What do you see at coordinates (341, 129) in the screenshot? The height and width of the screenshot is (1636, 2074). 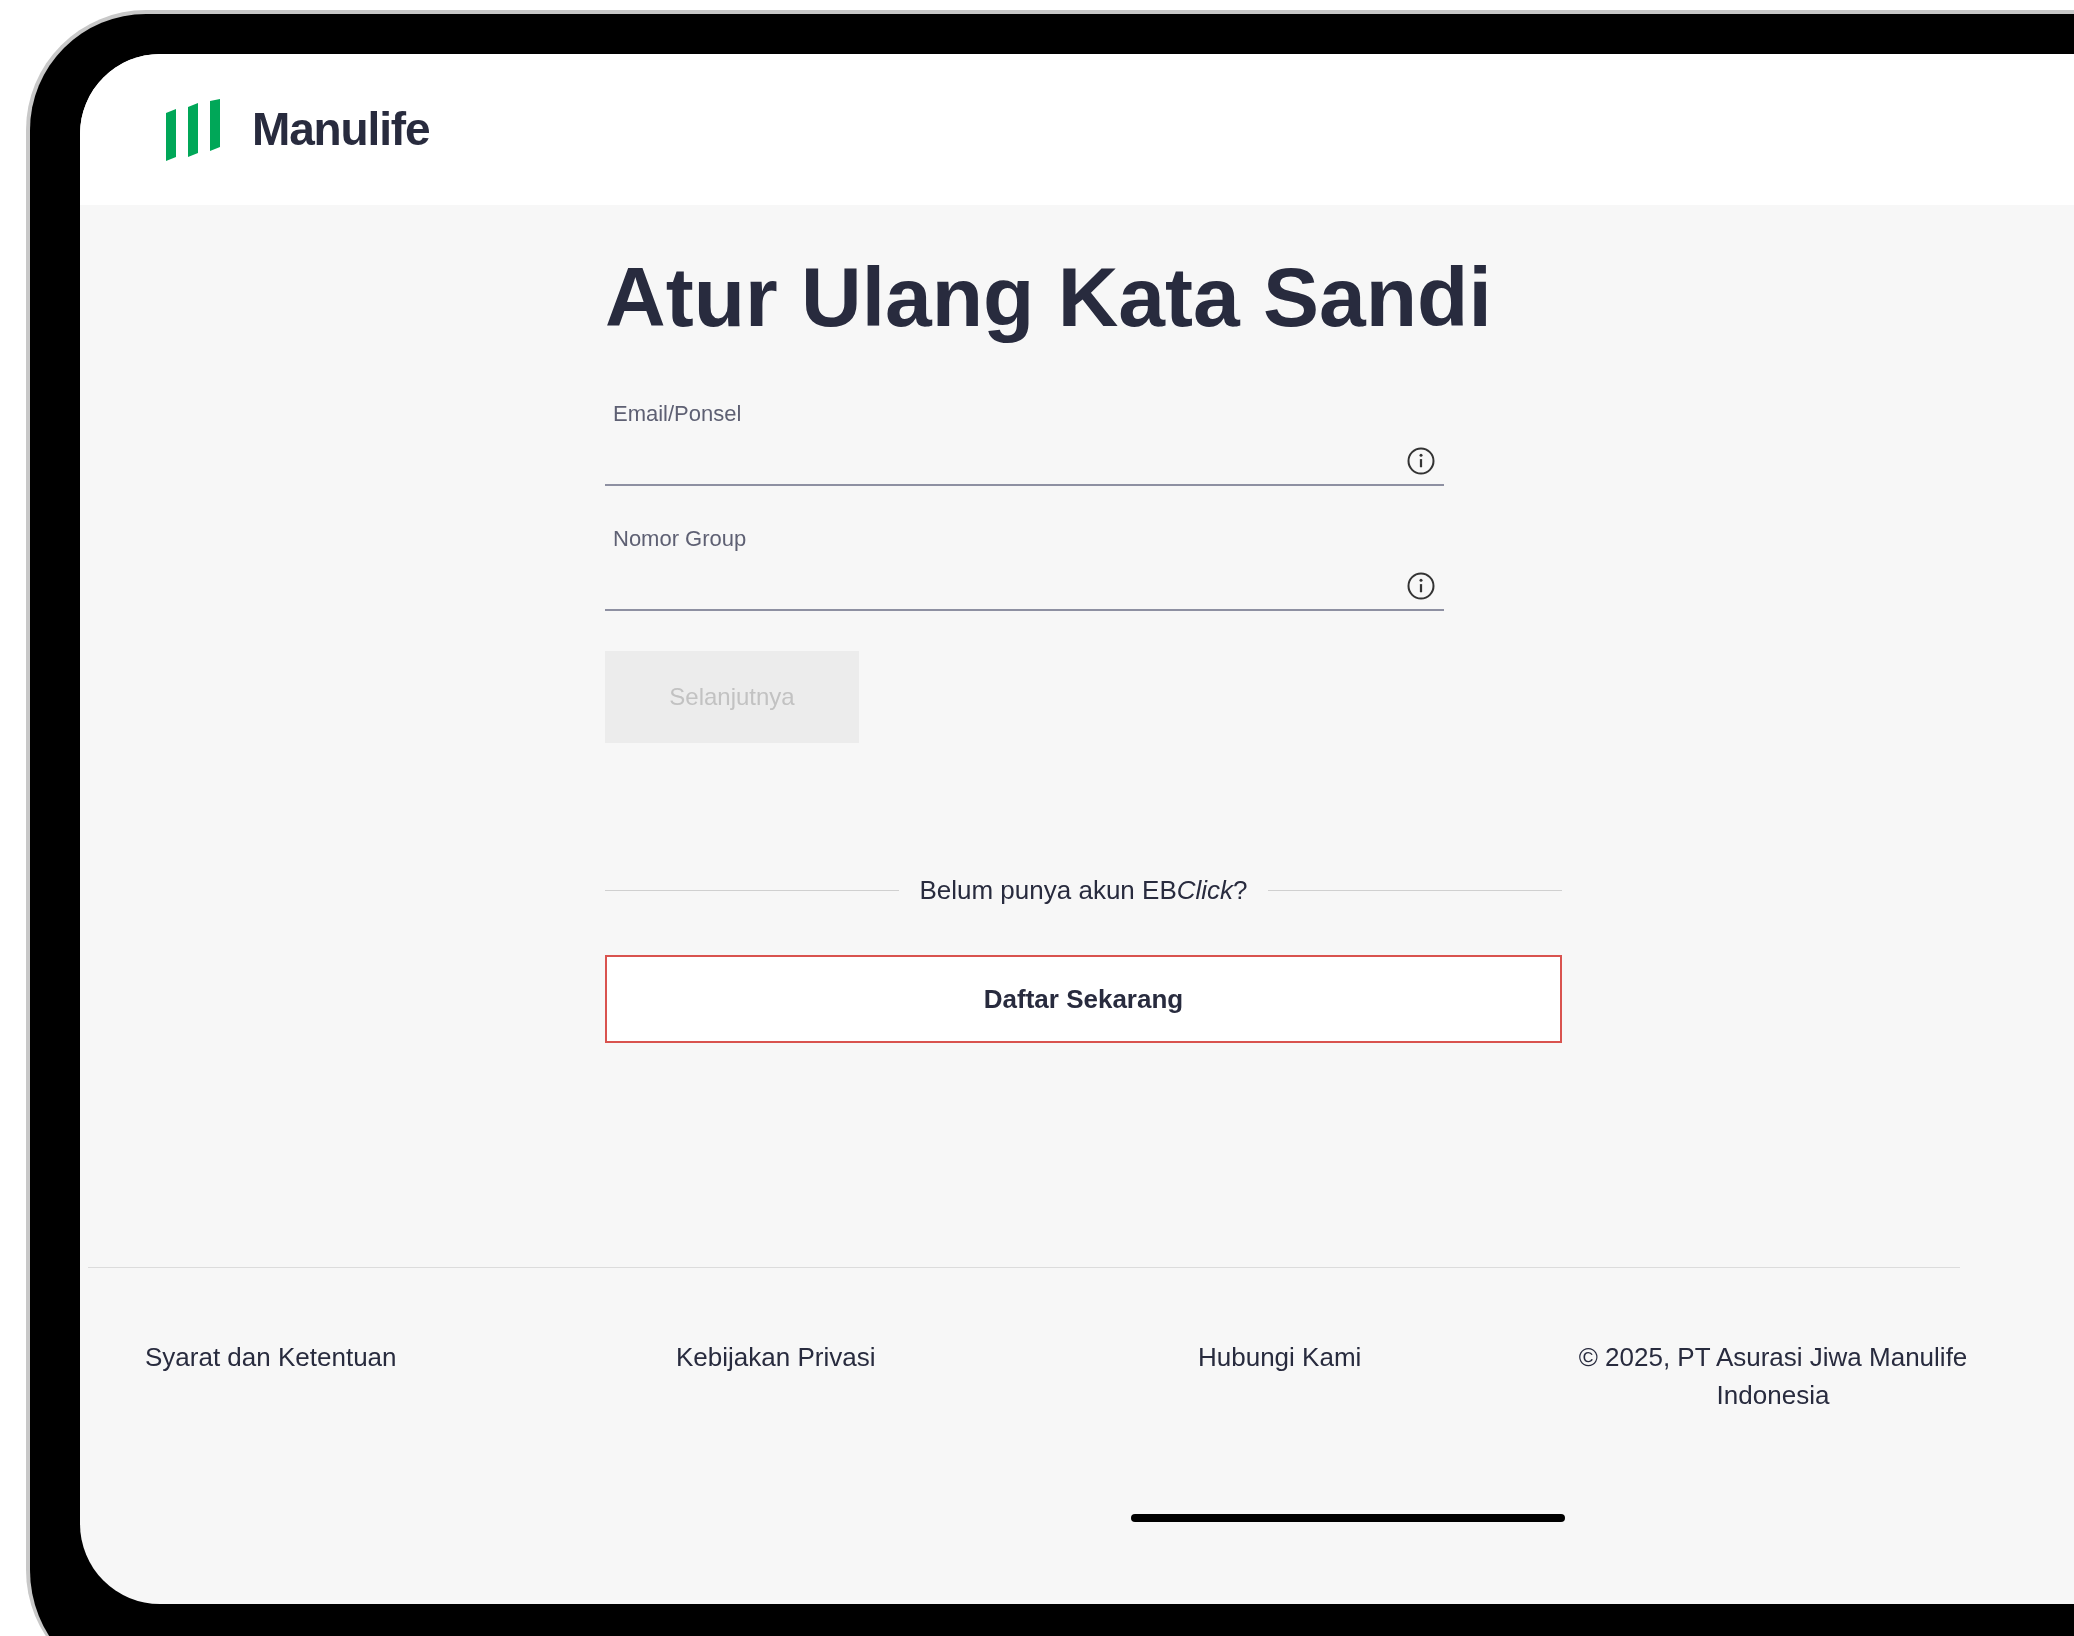 I see `logo-text: Manulife` at bounding box center [341, 129].